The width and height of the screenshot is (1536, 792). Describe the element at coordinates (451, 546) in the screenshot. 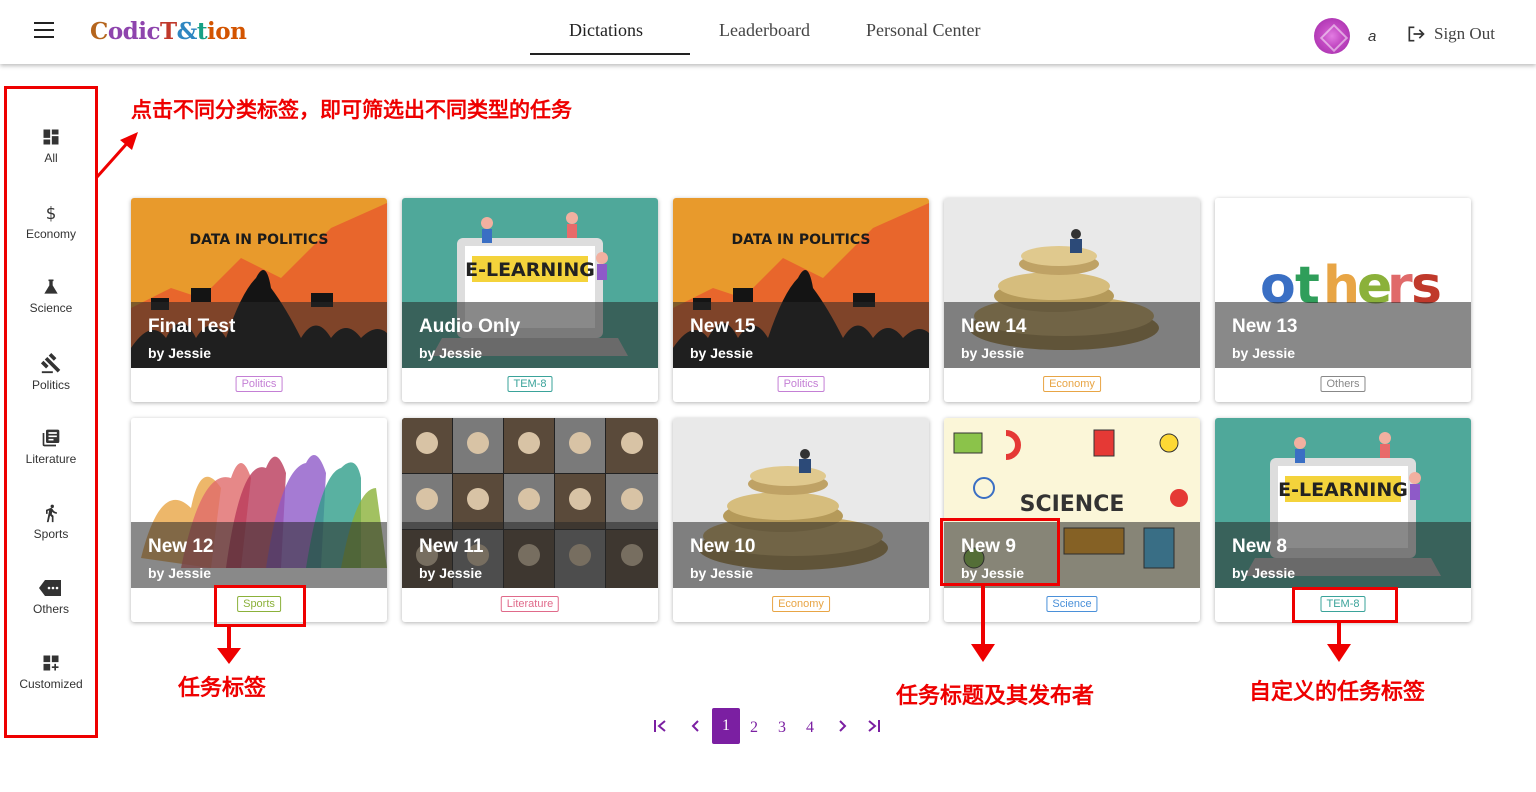

I see `card-title: New 11` at that location.